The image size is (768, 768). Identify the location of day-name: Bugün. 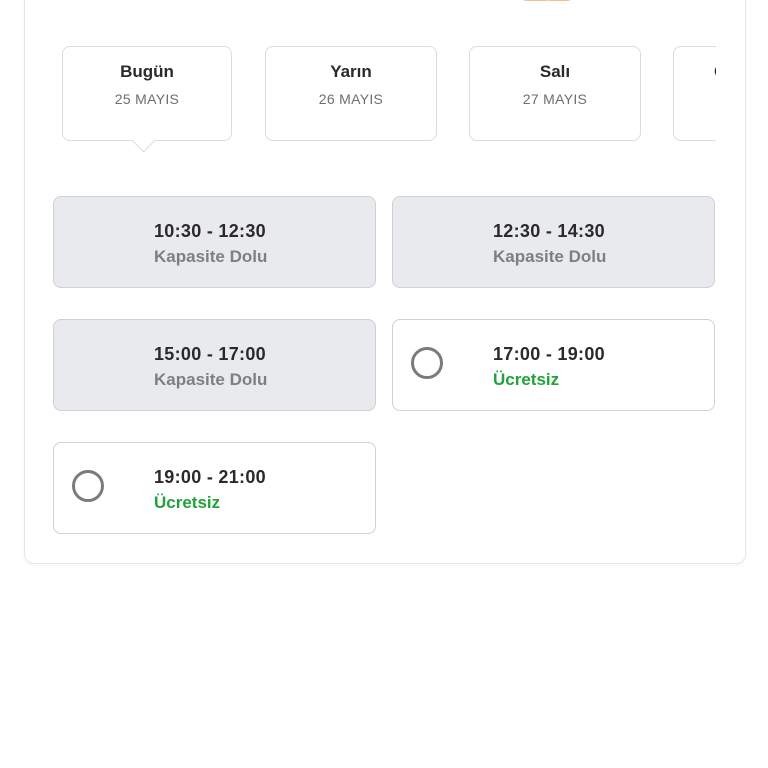
(147, 71).